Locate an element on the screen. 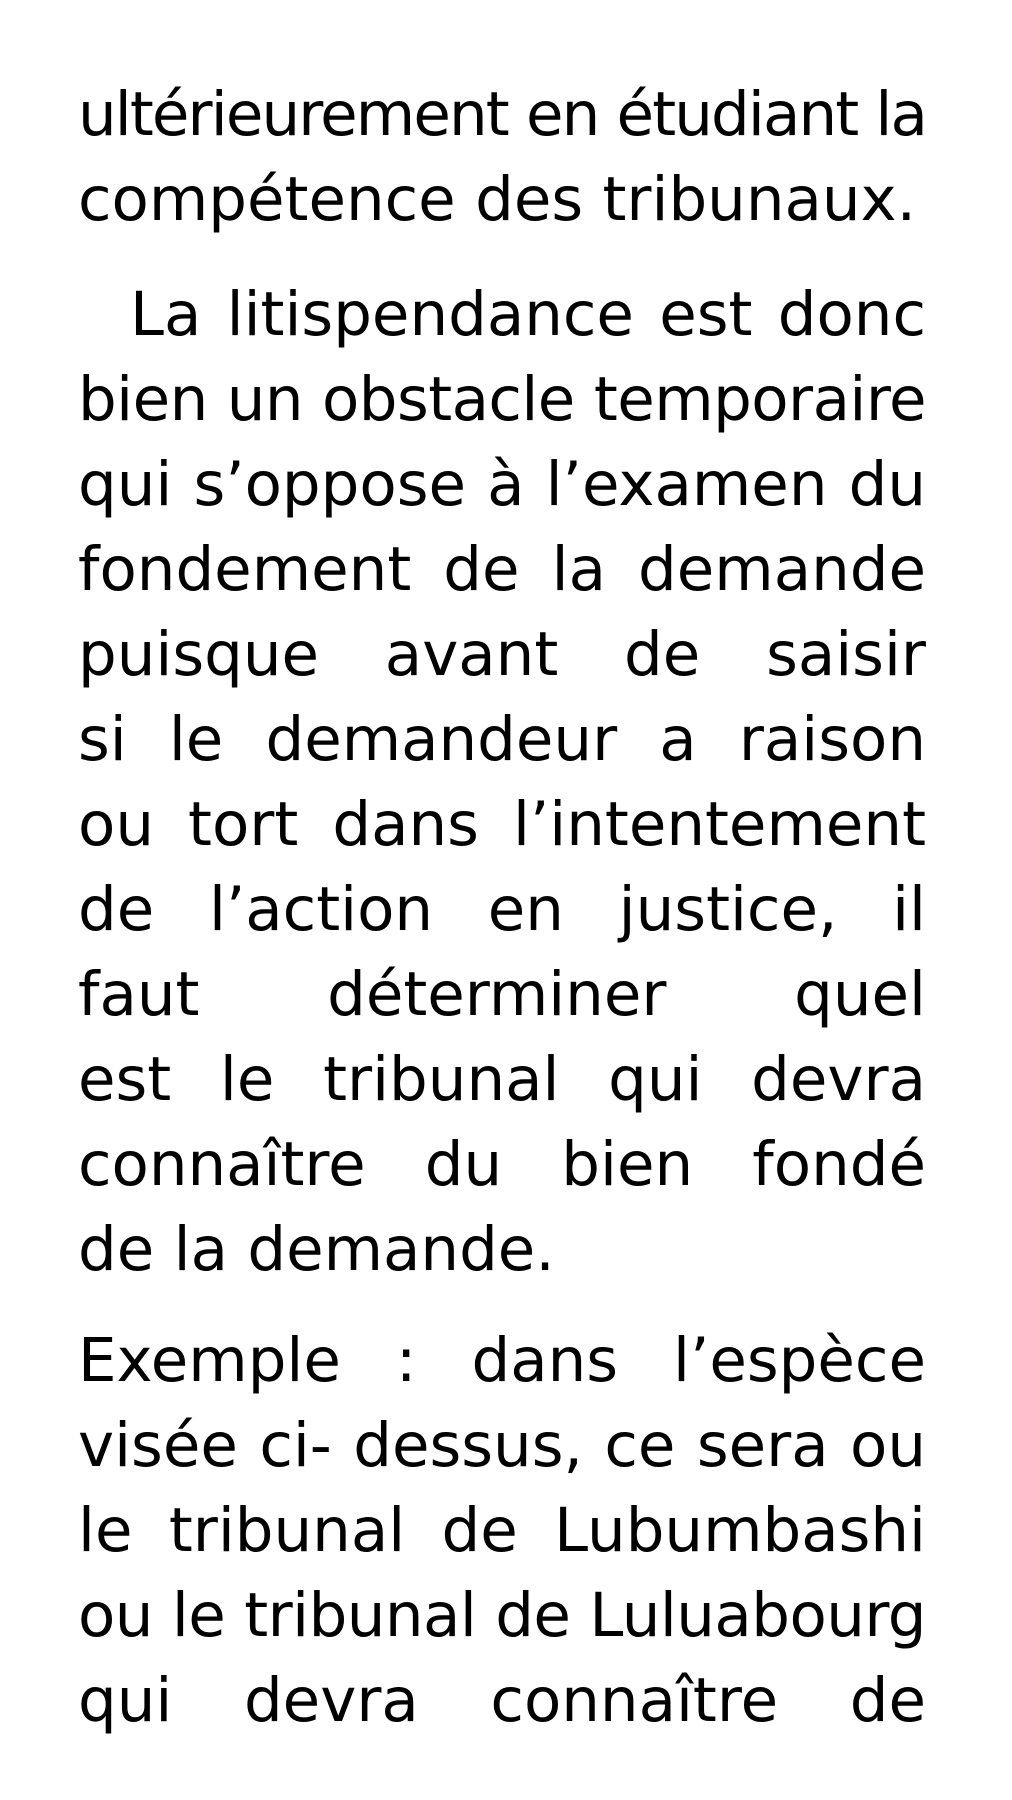 Image resolution: width=1012 pixels, height=1800 pixels. text-line: bien un obstacle temporaire is located at coordinates (502, 399).